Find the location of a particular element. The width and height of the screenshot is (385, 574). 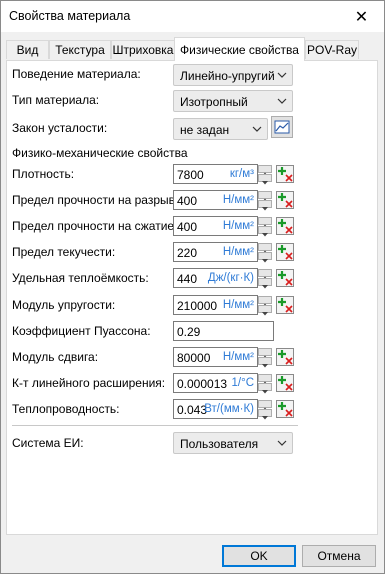

tab-pov-ray: POV-Ray is located at coordinates (332, 49).